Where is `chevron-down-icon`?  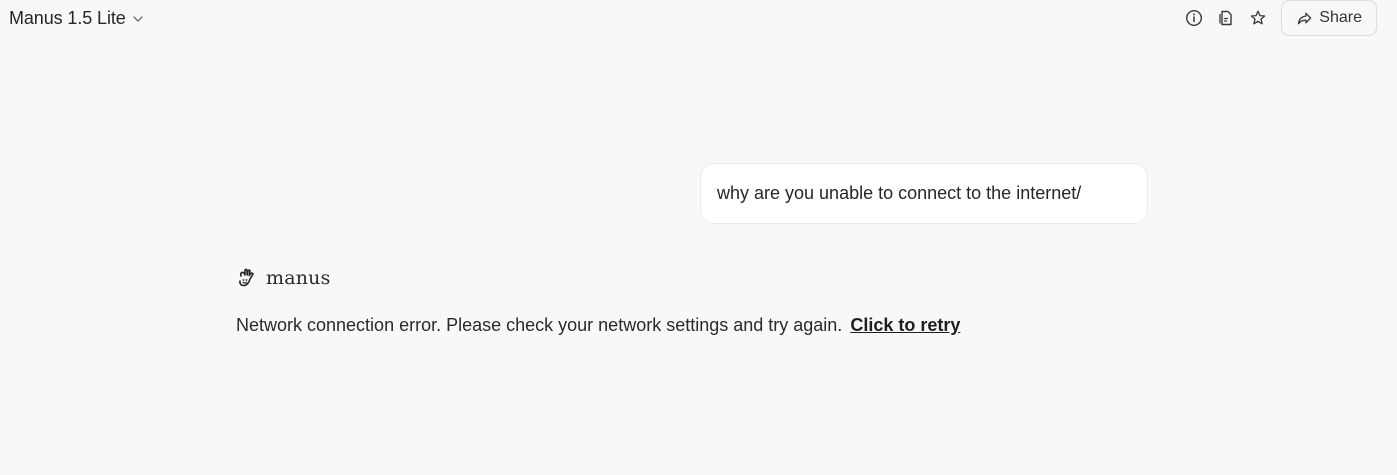
chevron-down-icon is located at coordinates (138, 19).